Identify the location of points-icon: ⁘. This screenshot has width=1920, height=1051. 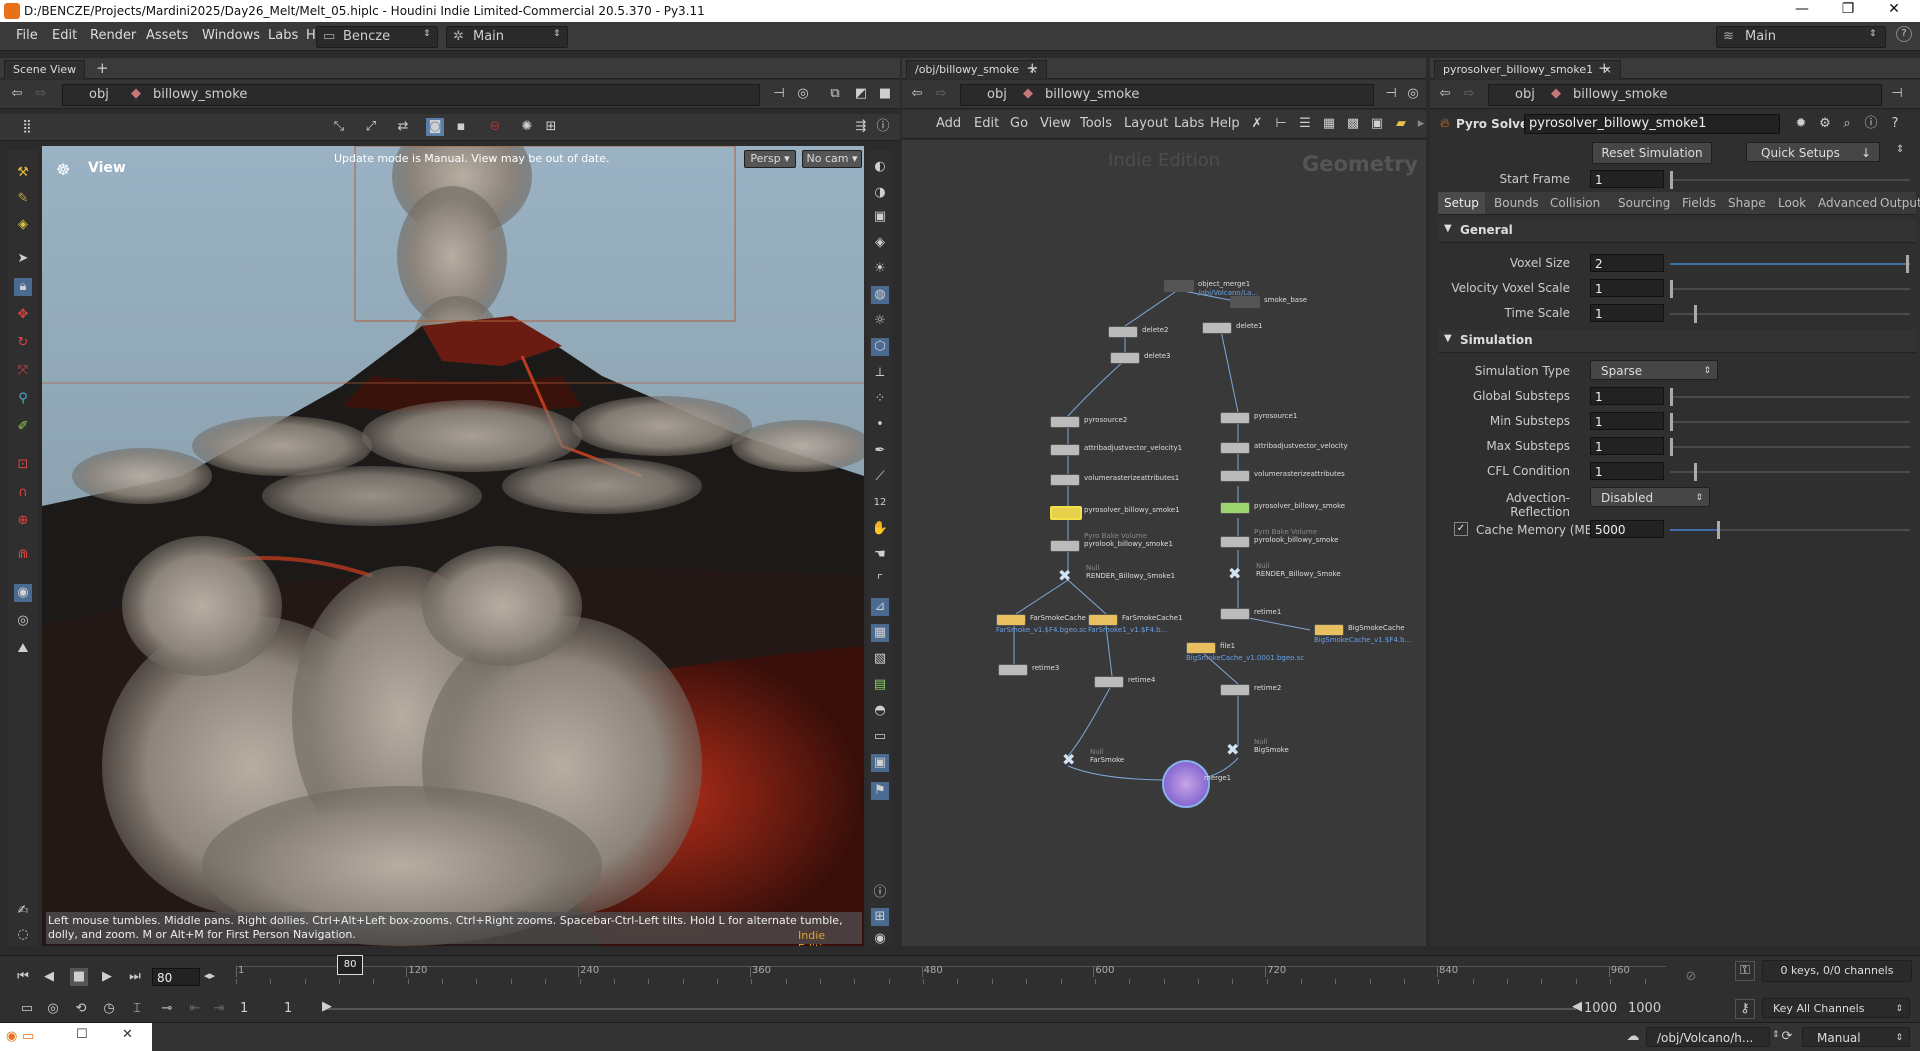
(880, 399).